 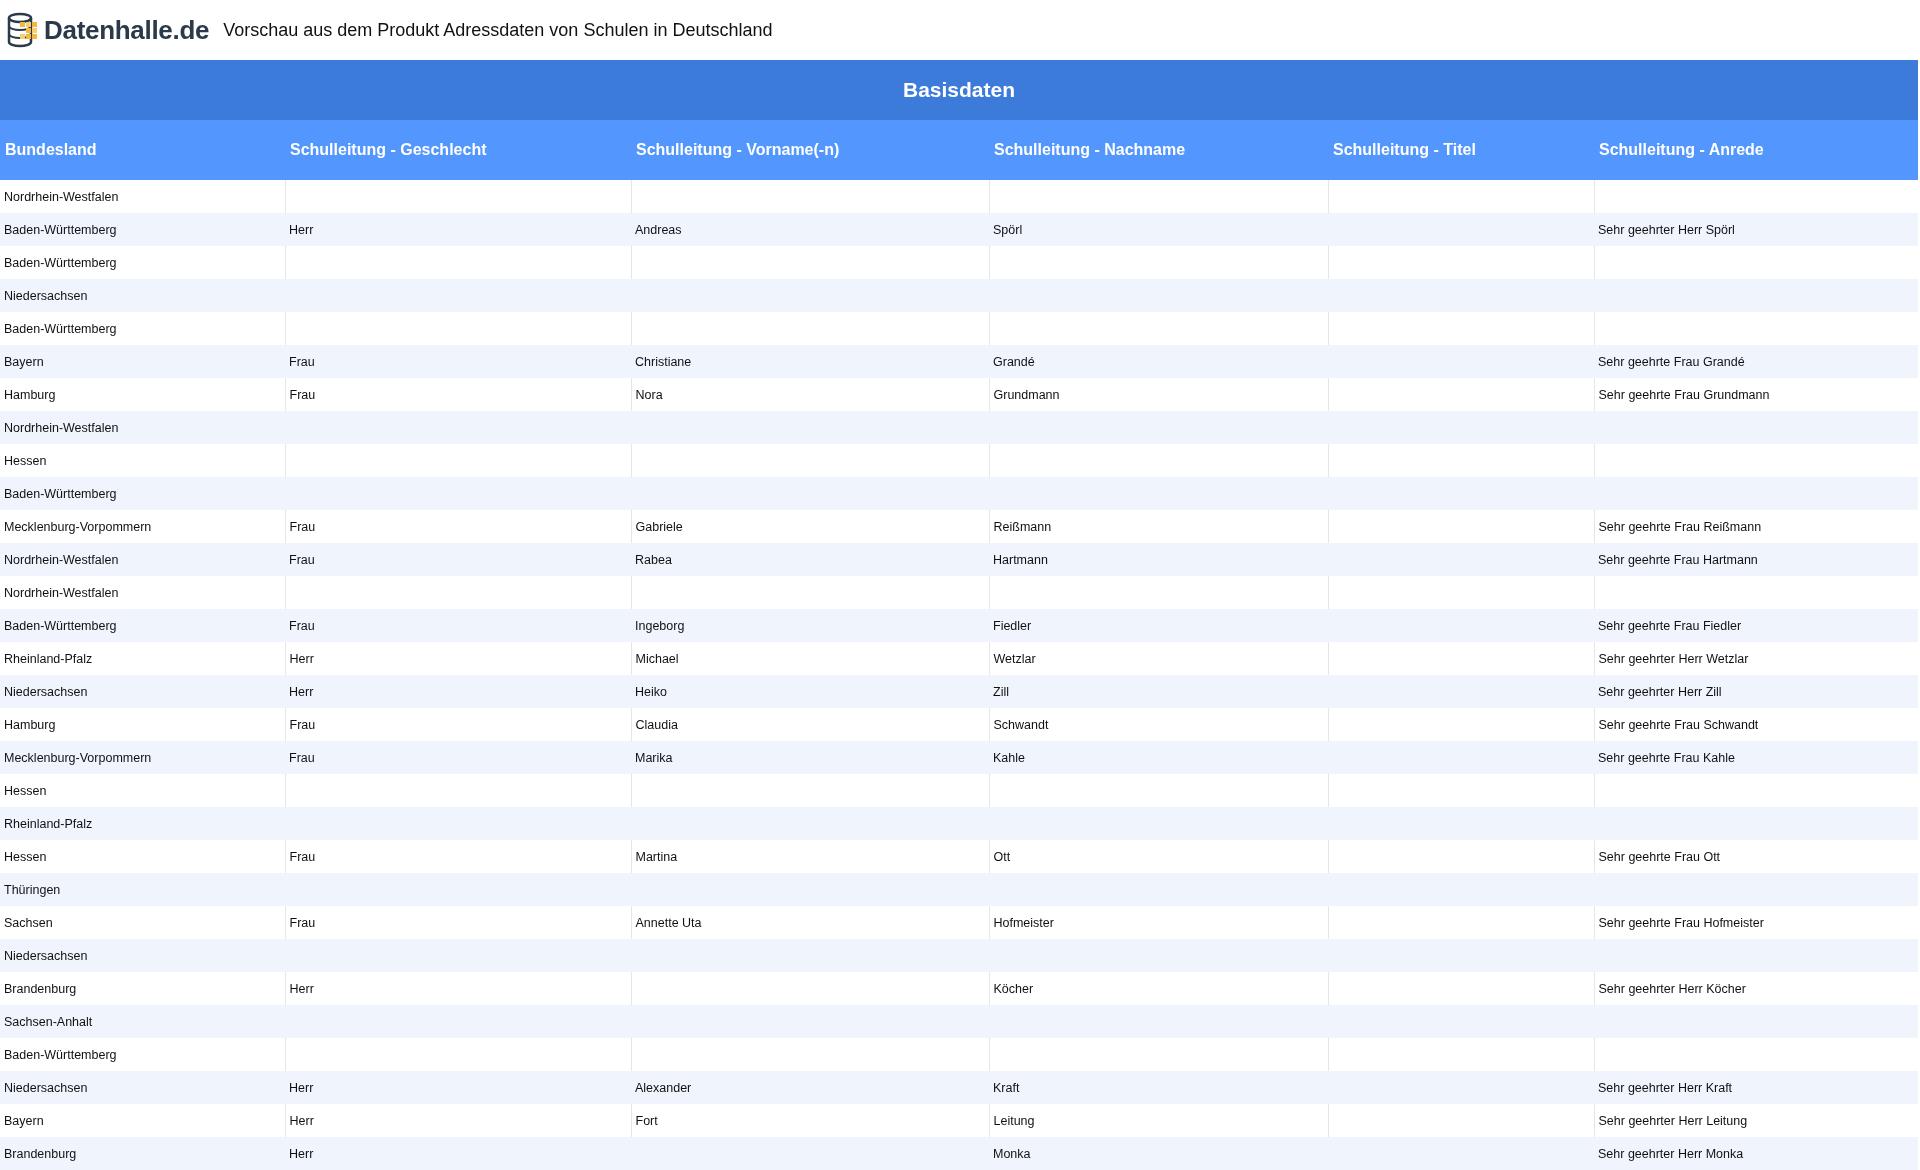 I want to click on column-header: Bundesland, so click(x=142, y=150).